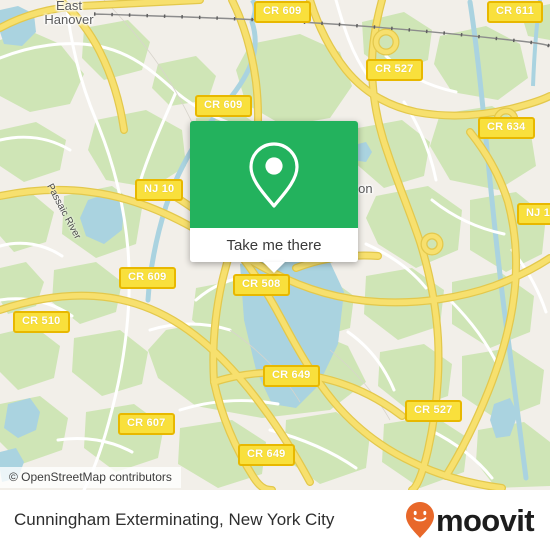 The image size is (550, 550). I want to click on road-shield-cr-609-west: CR 609, so click(223, 106).